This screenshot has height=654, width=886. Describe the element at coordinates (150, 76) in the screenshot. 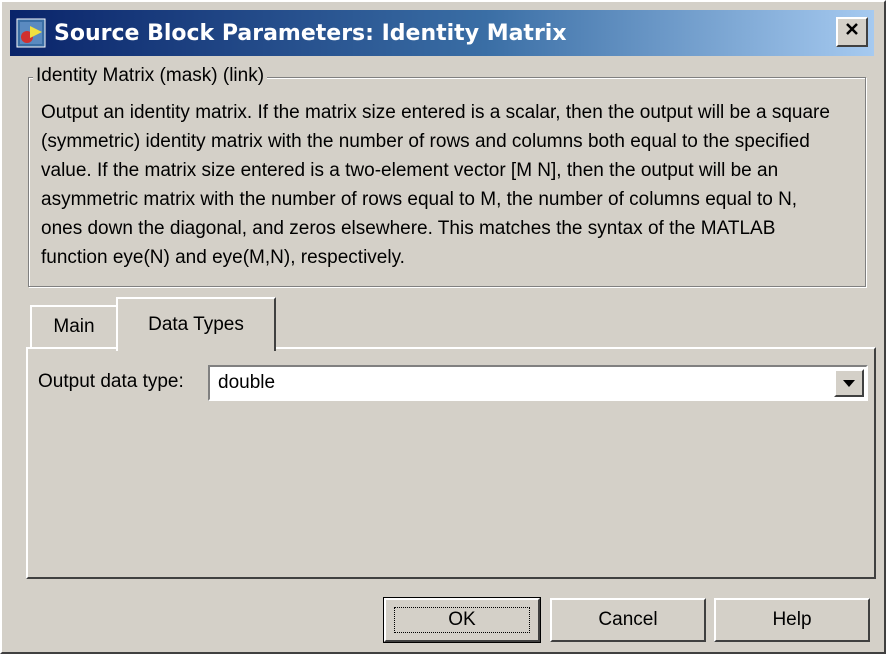

I see `group-legend: Identity Matrix (mask) (link)` at that location.